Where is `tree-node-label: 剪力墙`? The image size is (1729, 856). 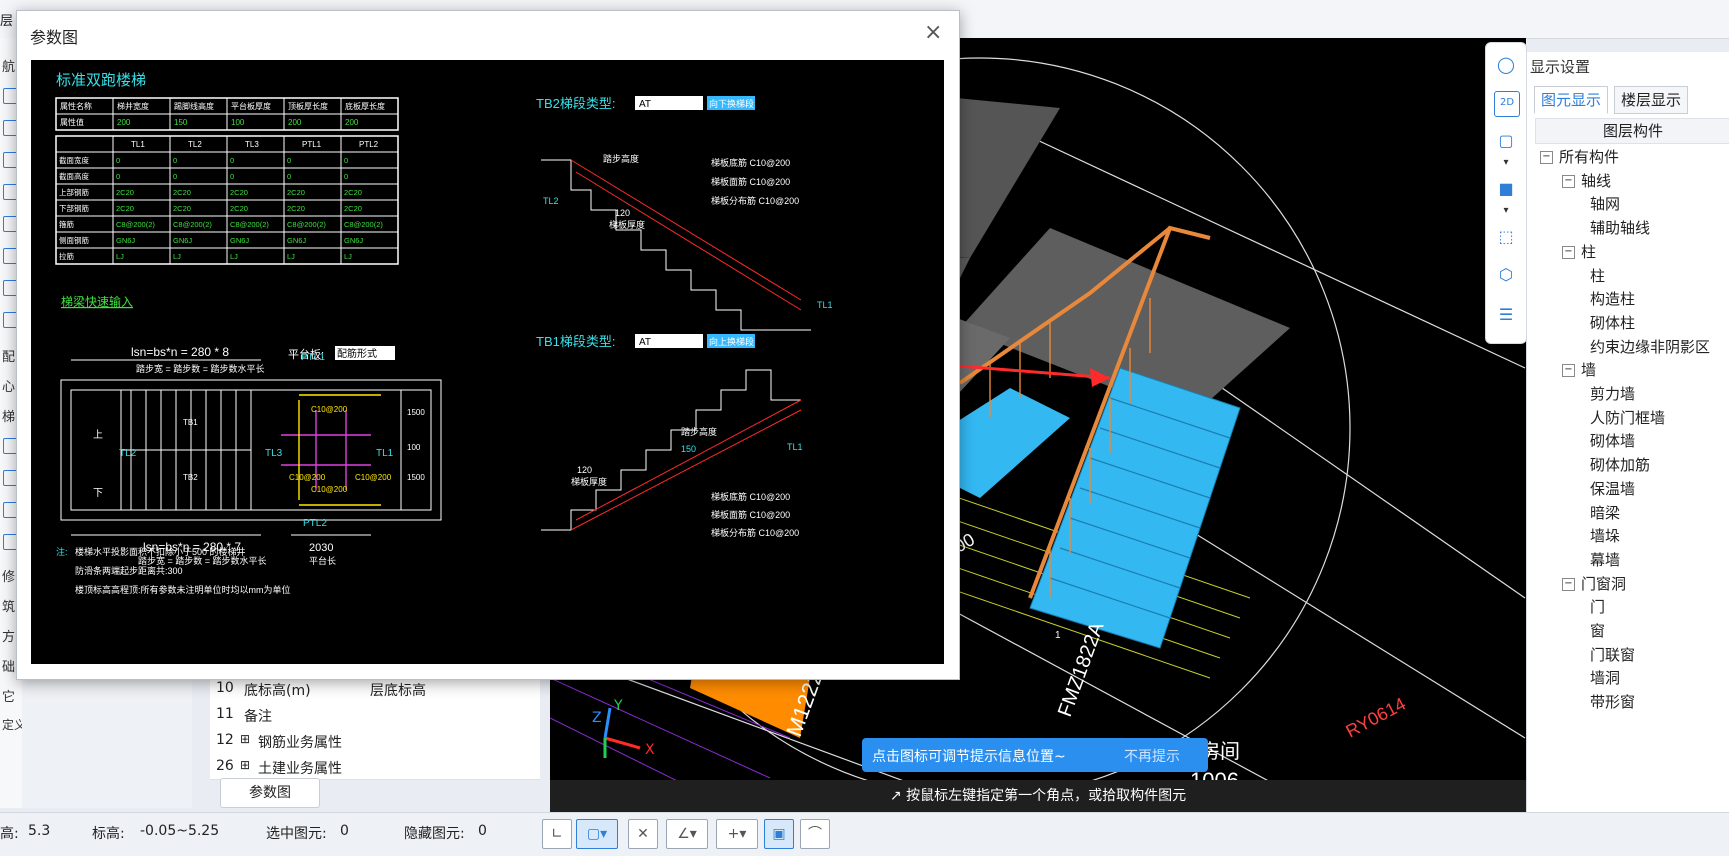 tree-node-label: 剪力墙 is located at coordinates (1613, 394).